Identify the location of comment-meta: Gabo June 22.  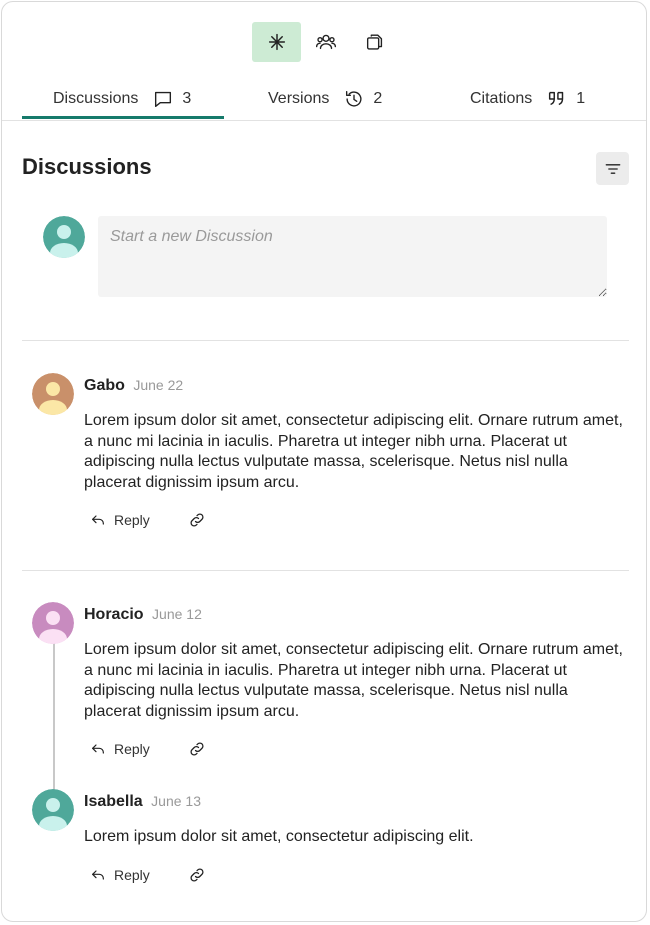
(133, 386).